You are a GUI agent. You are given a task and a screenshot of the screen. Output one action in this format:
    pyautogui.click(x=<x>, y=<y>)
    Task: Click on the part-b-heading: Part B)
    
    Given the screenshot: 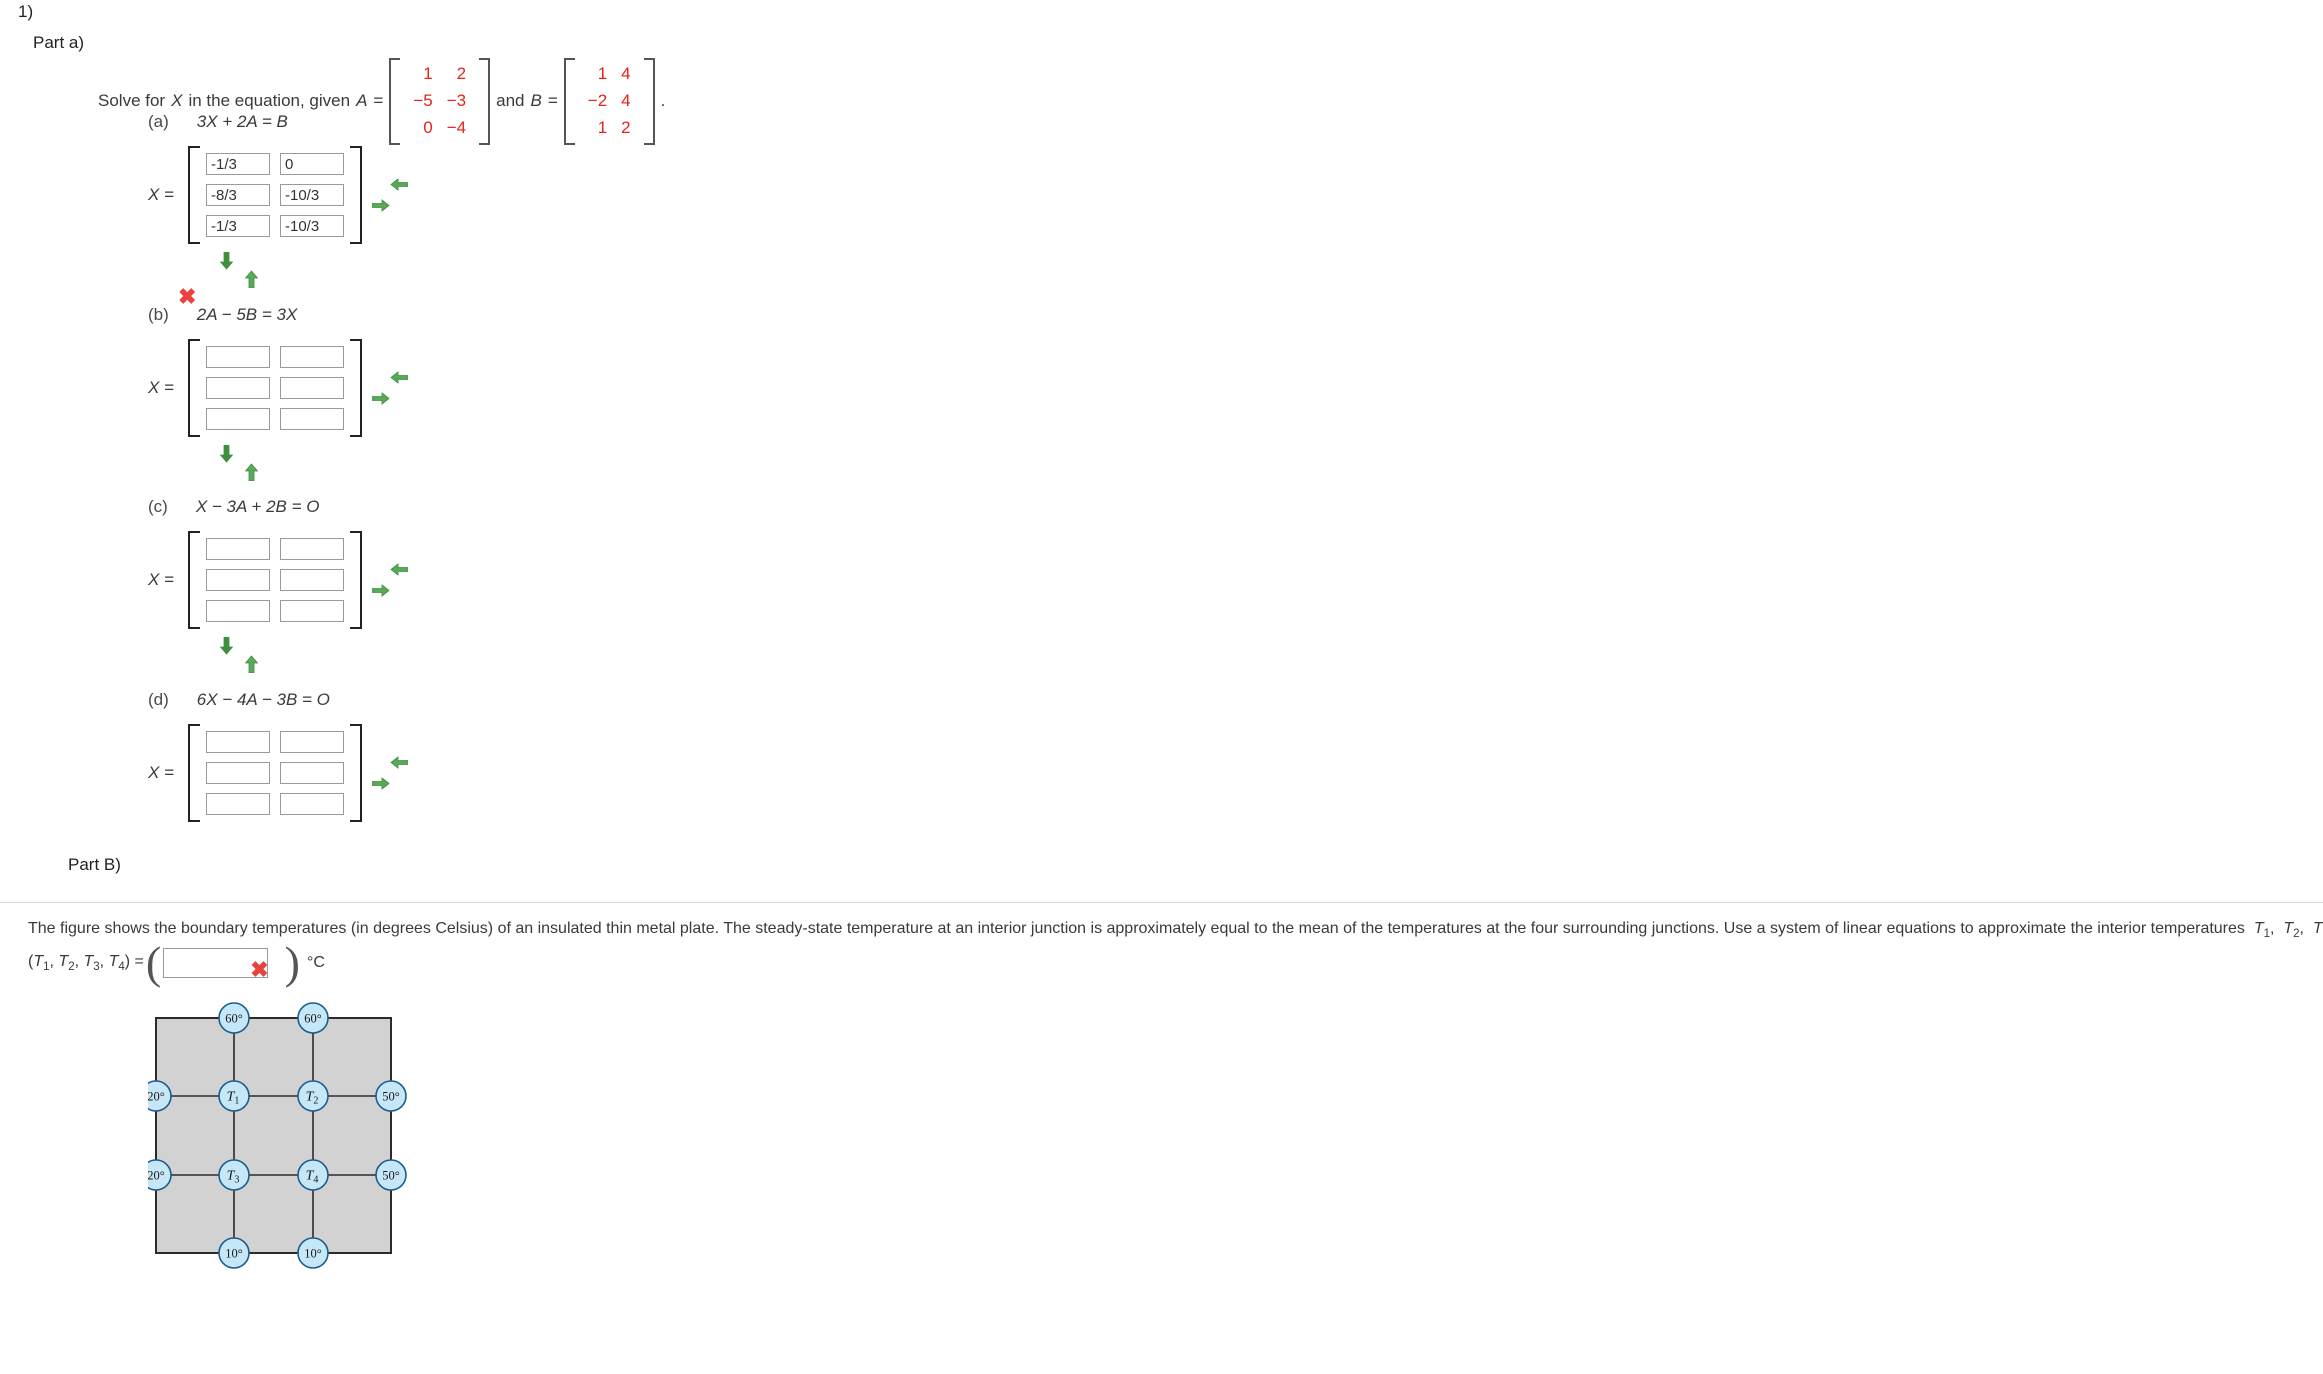 What is the action you would take?
    pyautogui.click(x=94, y=864)
    